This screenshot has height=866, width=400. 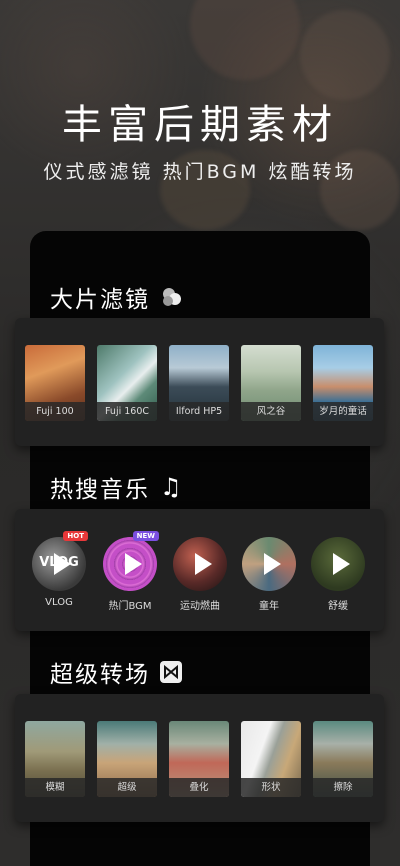 What do you see at coordinates (200, 606) in the screenshot?
I see `music-label: 运动燃曲` at bounding box center [200, 606].